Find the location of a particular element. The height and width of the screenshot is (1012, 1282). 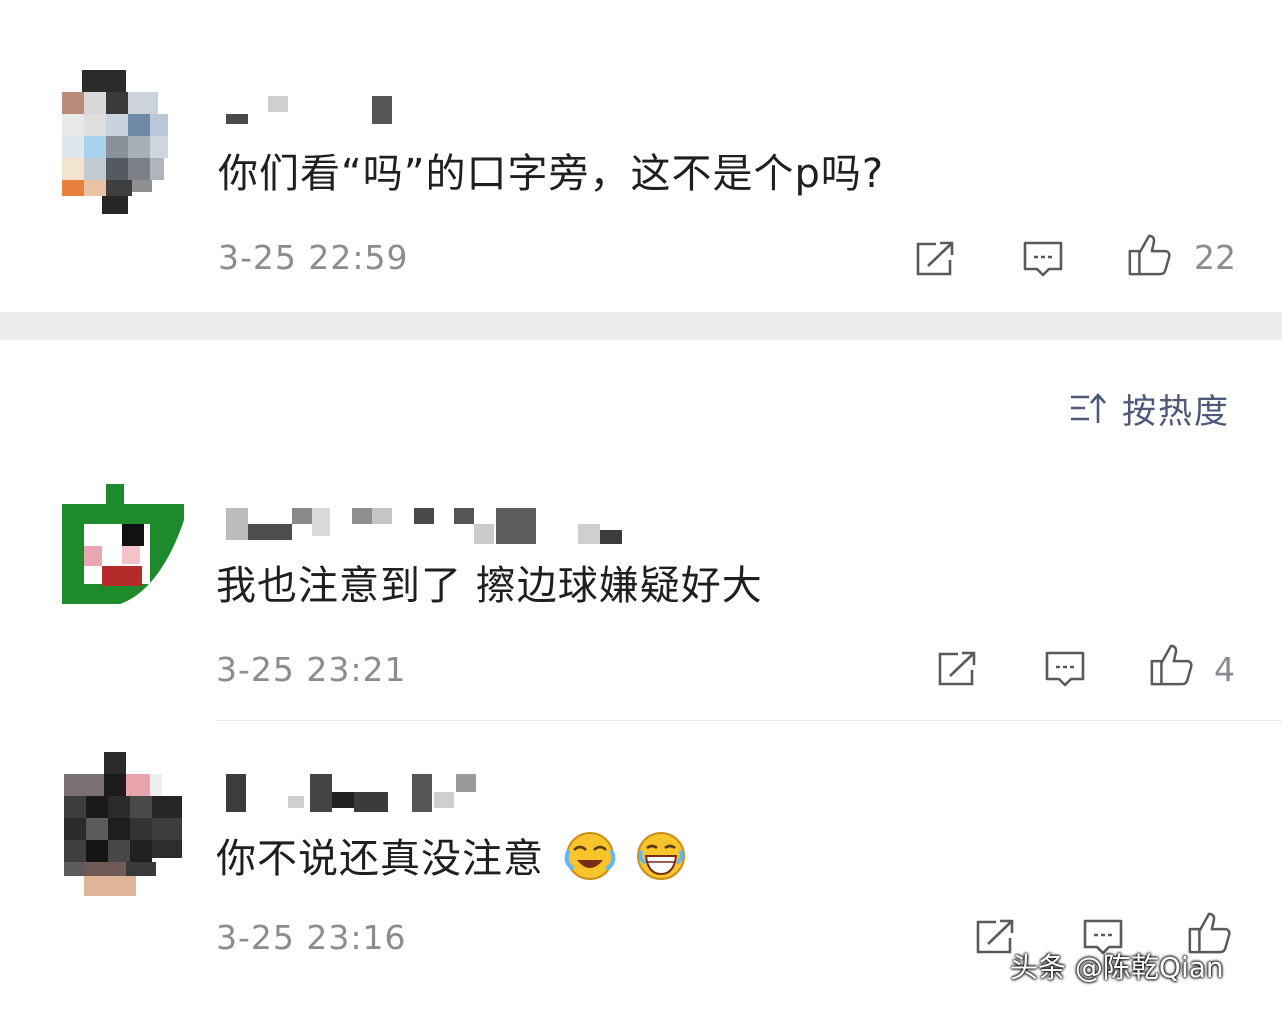

crying-laughing-emoji is located at coordinates (590, 856).